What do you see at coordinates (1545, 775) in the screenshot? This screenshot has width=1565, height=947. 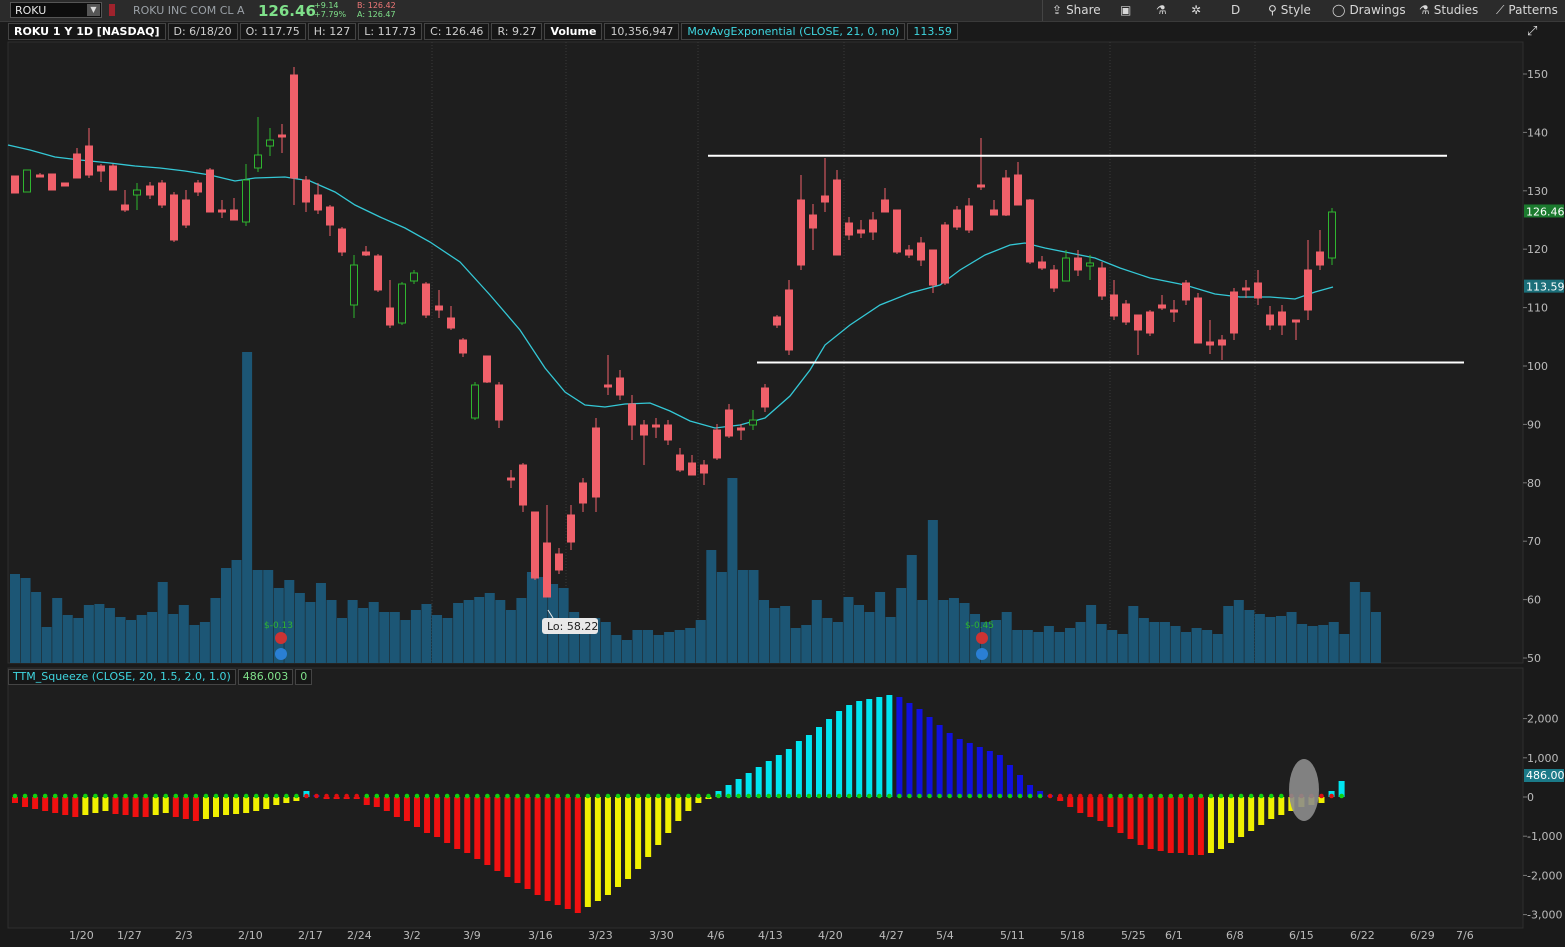 I see `osc-value-tag: 486.003` at bounding box center [1545, 775].